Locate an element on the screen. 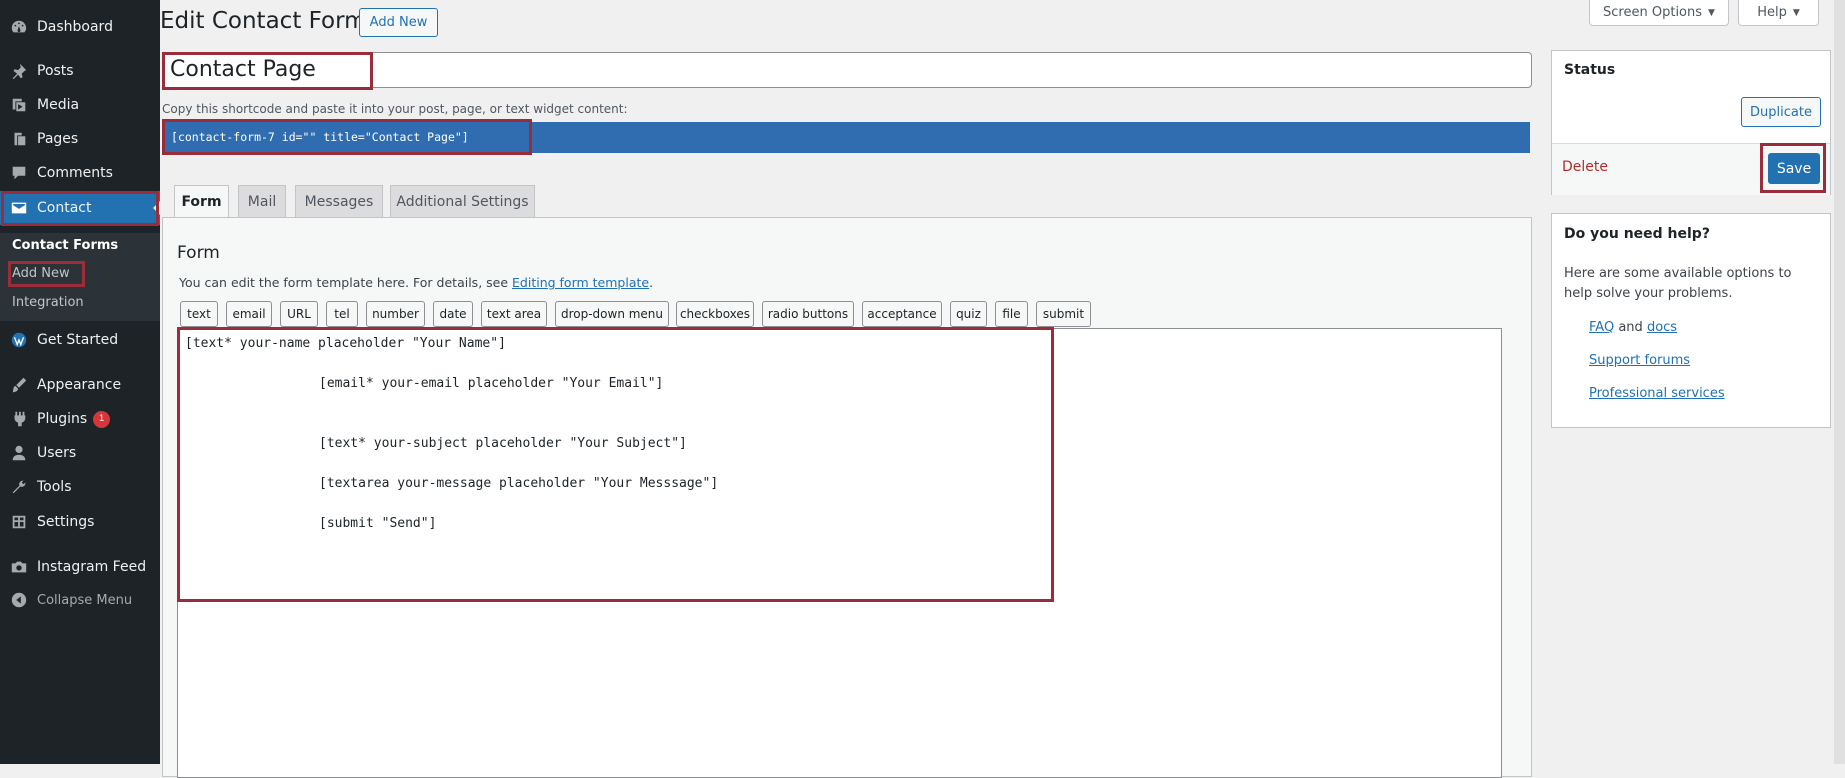  tab-form: Form is located at coordinates (201, 201).